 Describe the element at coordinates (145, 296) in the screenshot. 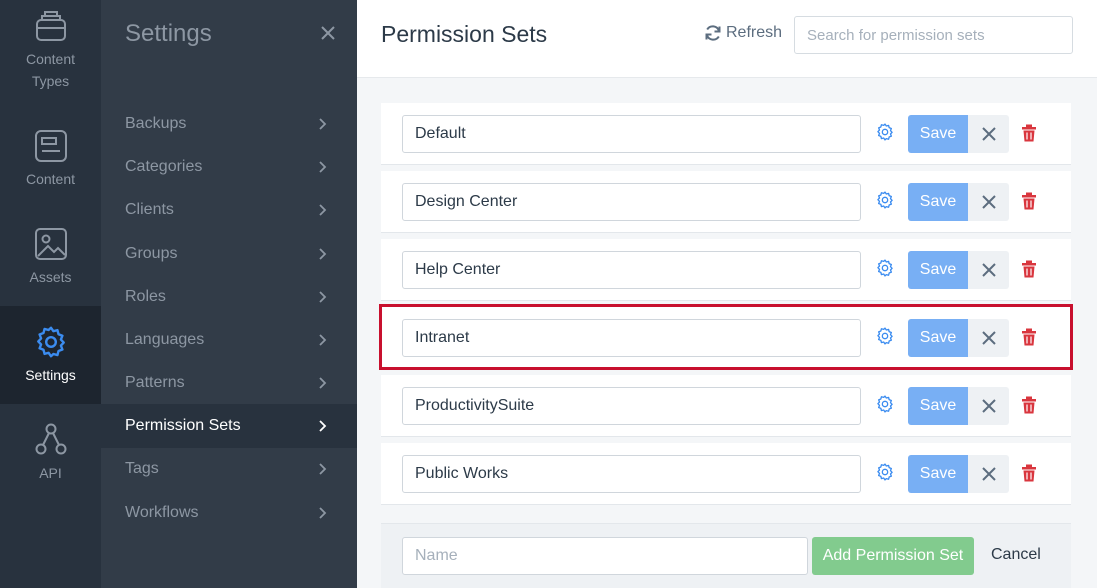

I see `menu-item-label: Roles` at that location.